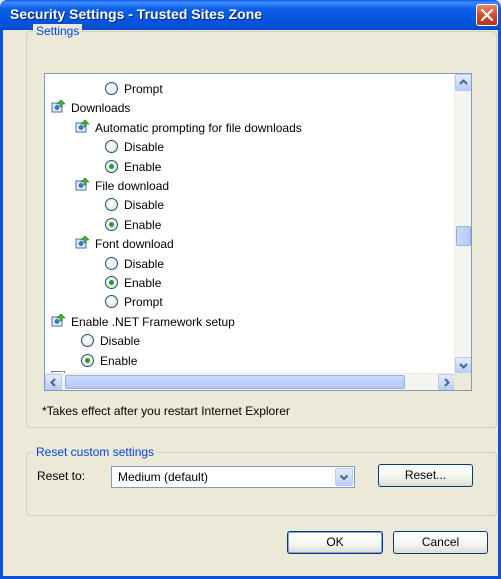  I want to click on scroll-right-button, so click(446, 382).